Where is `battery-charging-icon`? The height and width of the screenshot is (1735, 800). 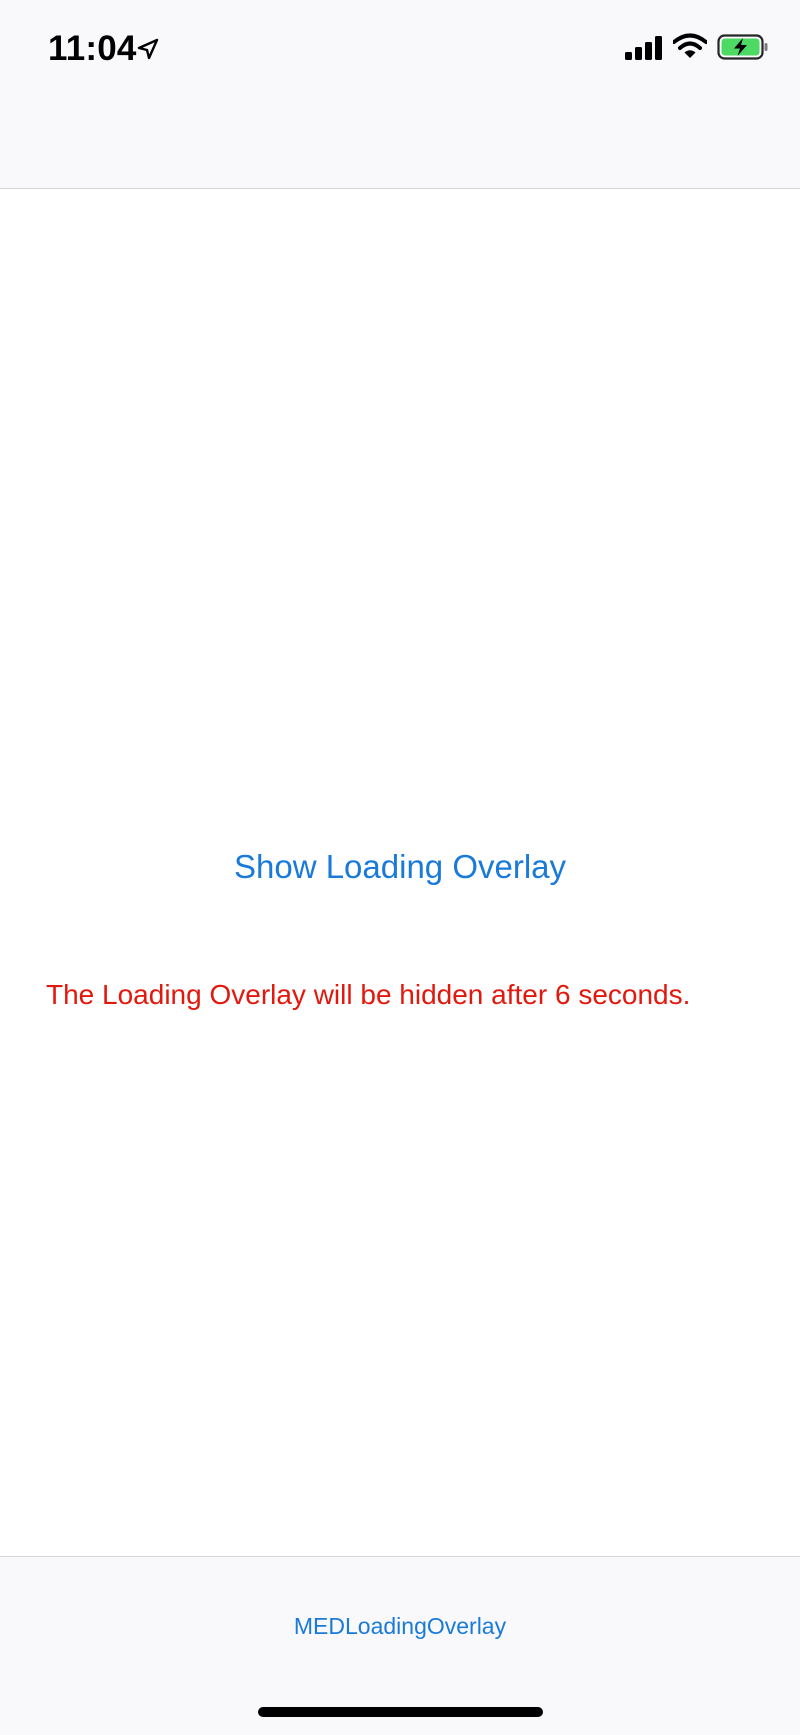 battery-charging-icon is located at coordinates (742, 47).